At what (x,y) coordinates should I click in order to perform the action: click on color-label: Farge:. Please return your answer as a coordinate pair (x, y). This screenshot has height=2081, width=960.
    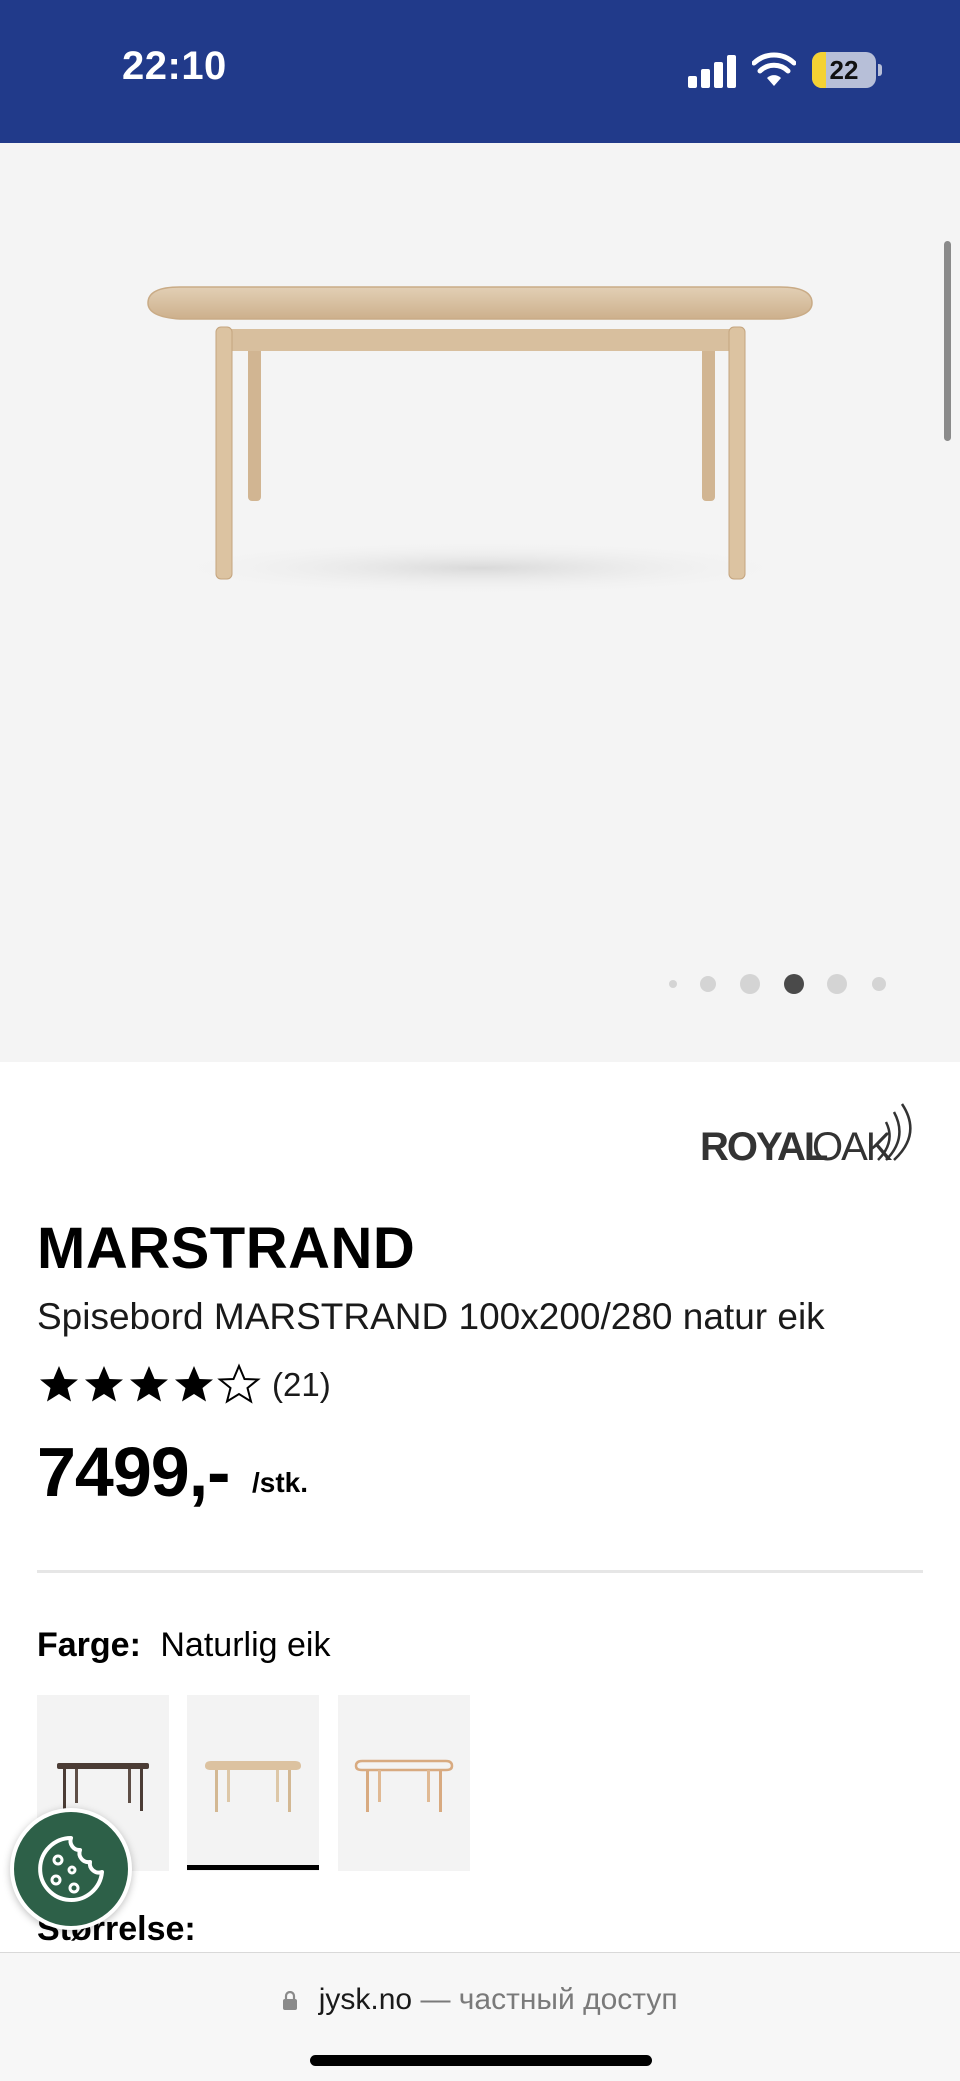
    Looking at the image, I should click on (89, 1645).